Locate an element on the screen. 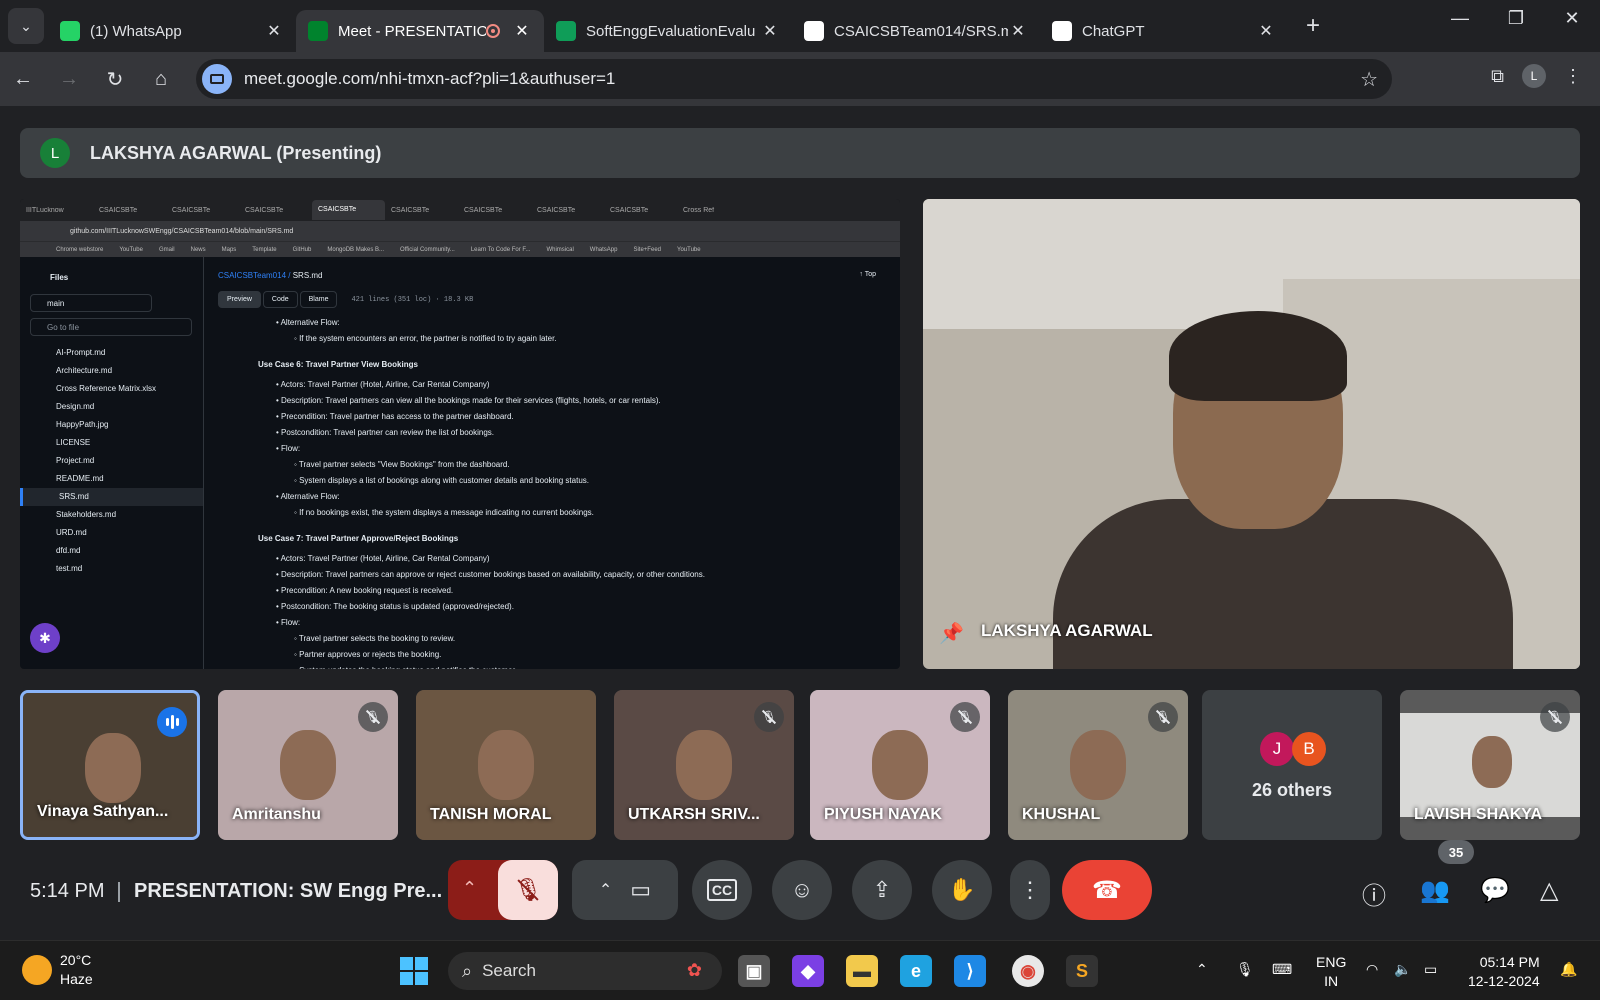 This screenshot has height=1000, width=1600. meet-site-icon is located at coordinates (217, 79).